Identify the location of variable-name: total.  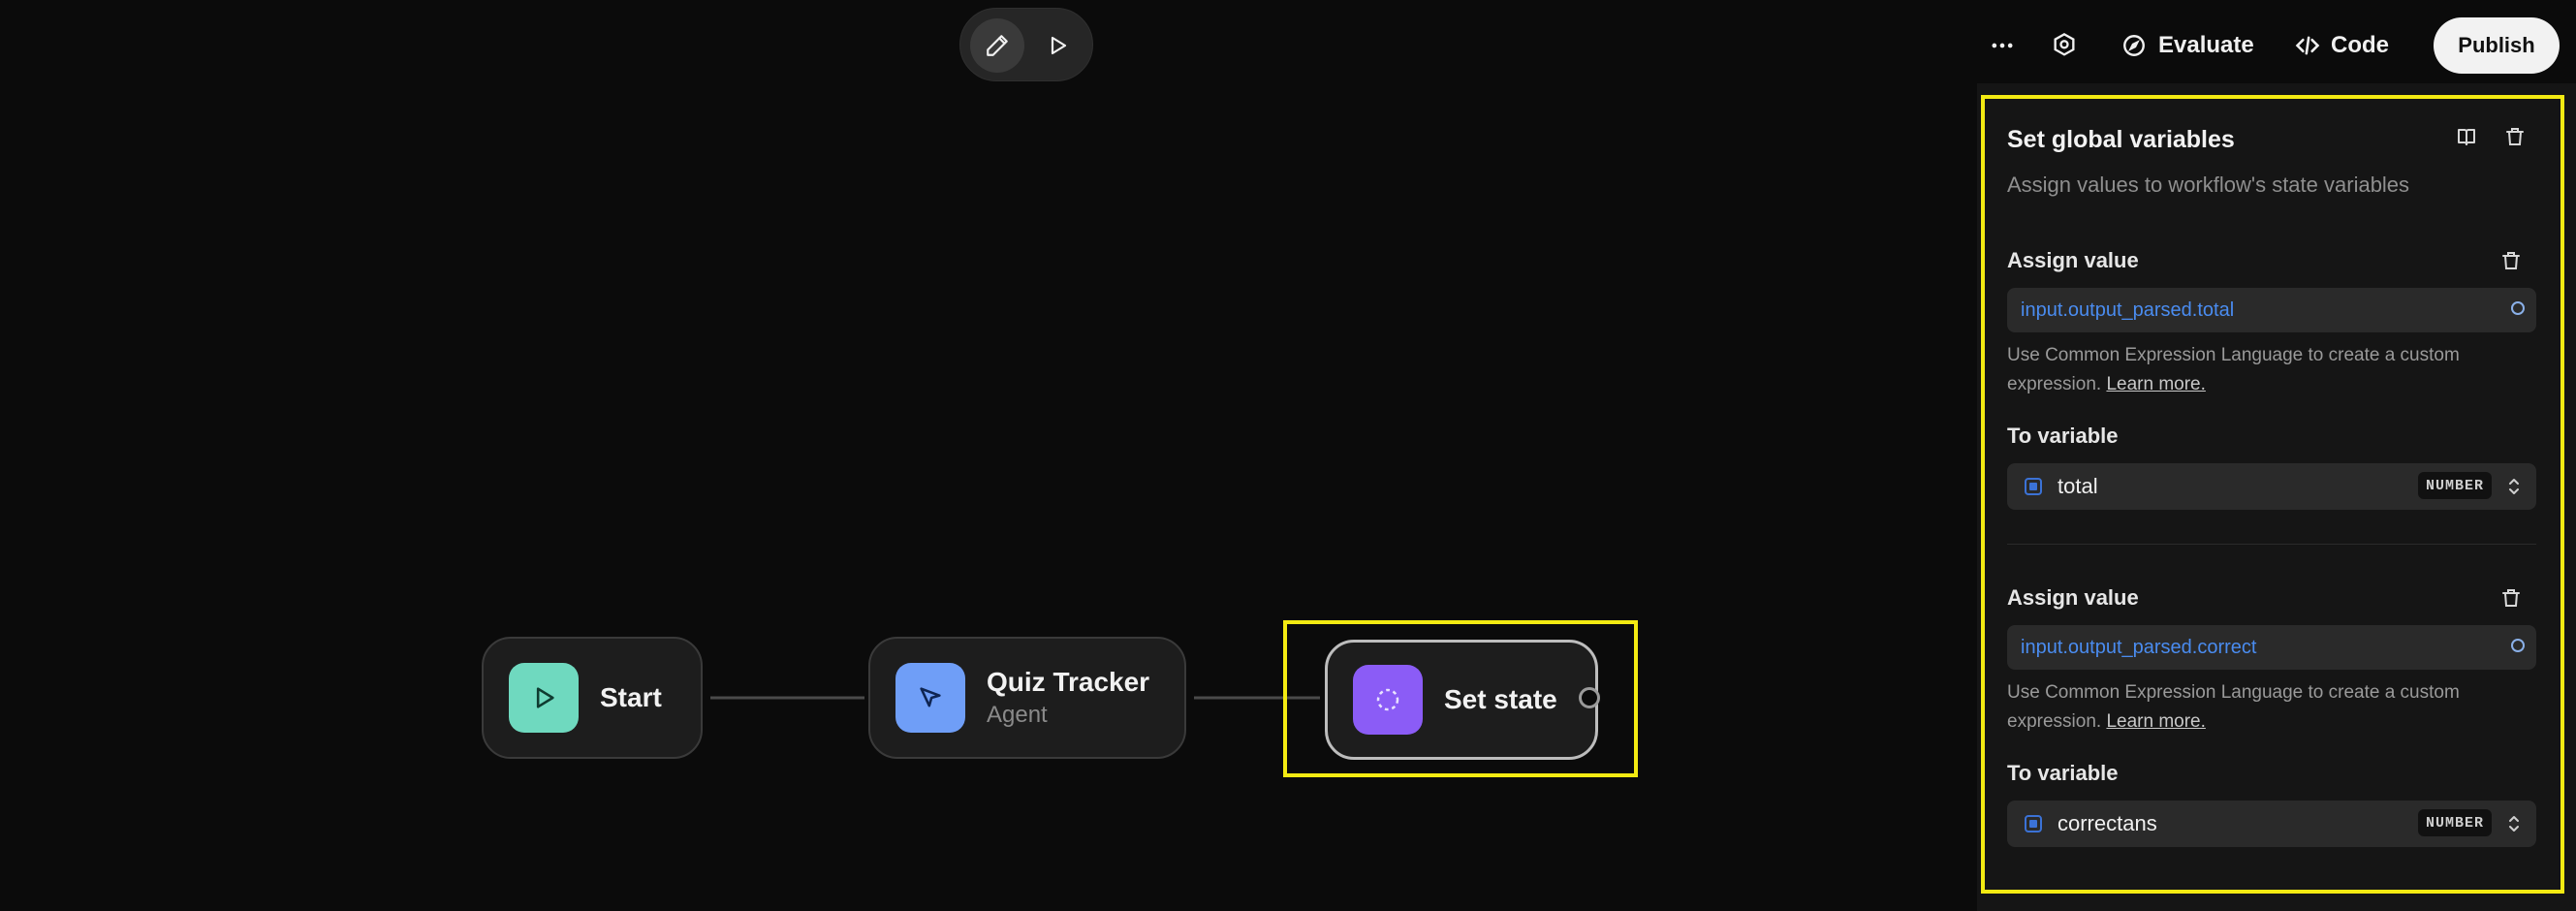
(2078, 486).